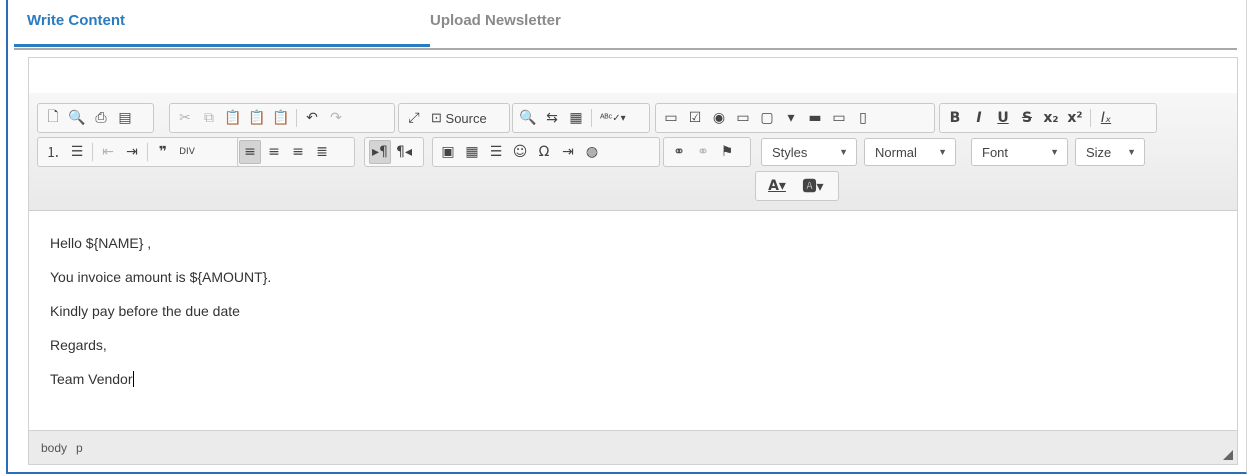 The width and height of the screenshot is (1252, 476). What do you see at coordinates (592, 152) in the screenshot?
I see `iframe-icon: ◍` at bounding box center [592, 152].